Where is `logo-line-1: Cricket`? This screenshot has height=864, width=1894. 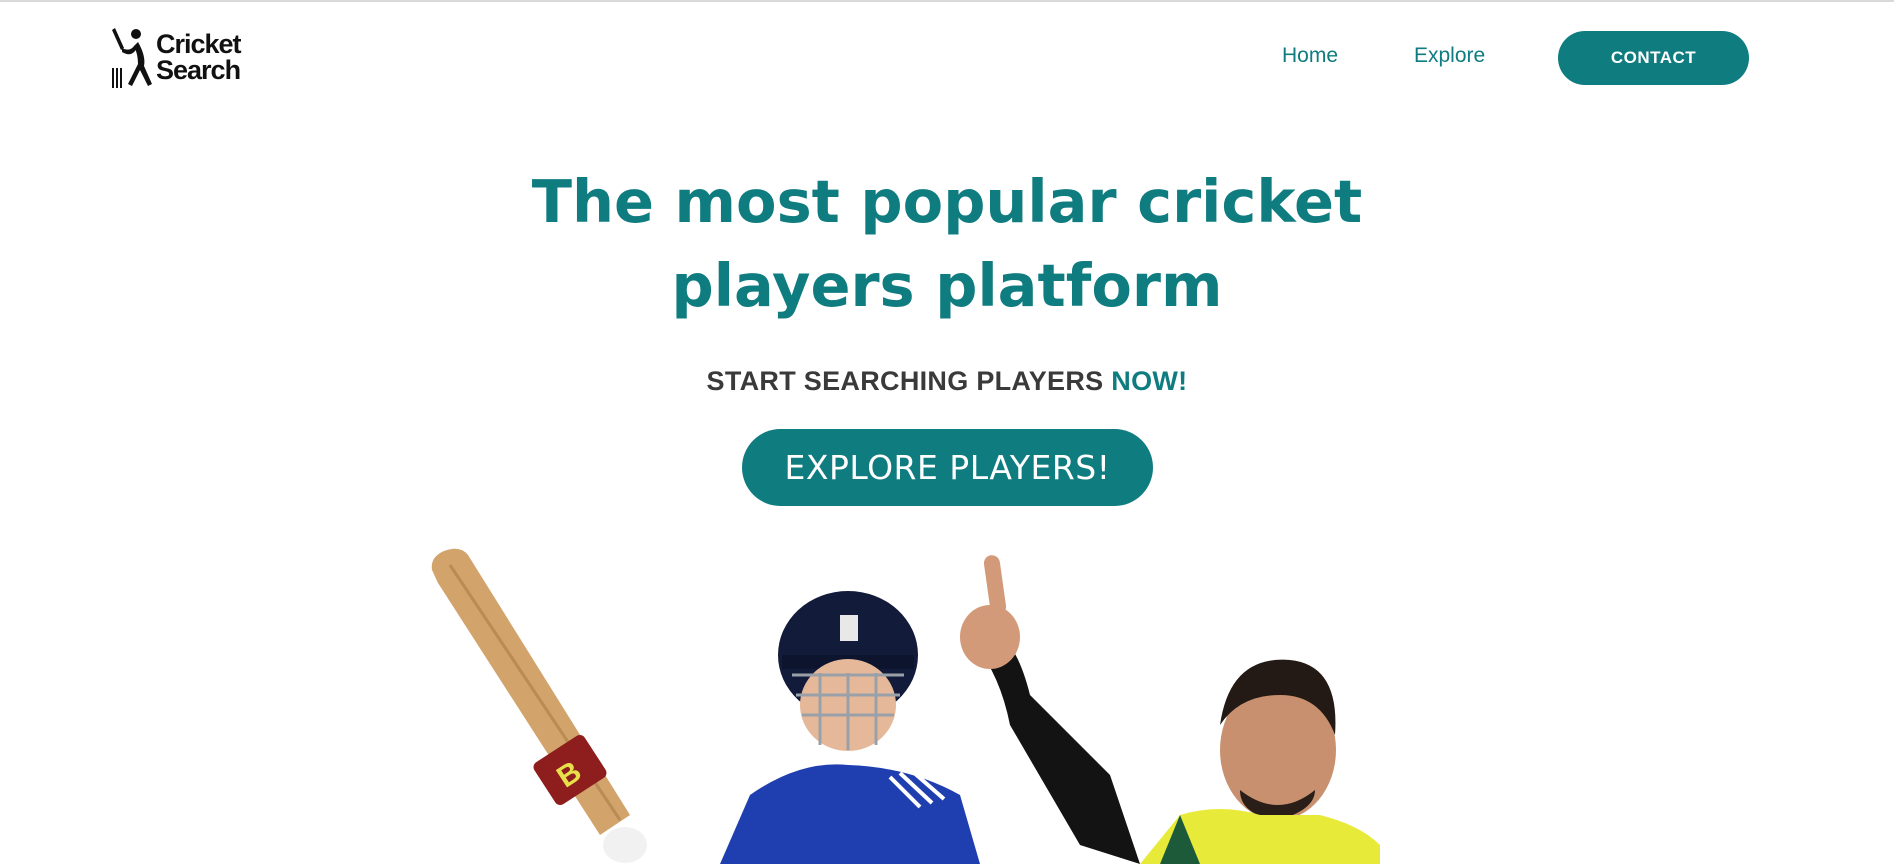
logo-line-1: Cricket is located at coordinates (199, 44).